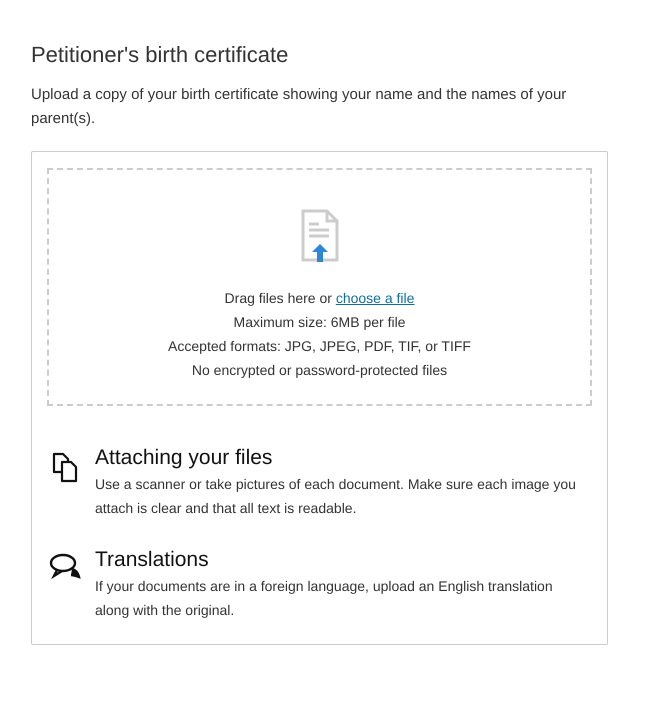  I want to click on choose-file-link: choose a file, so click(375, 298).